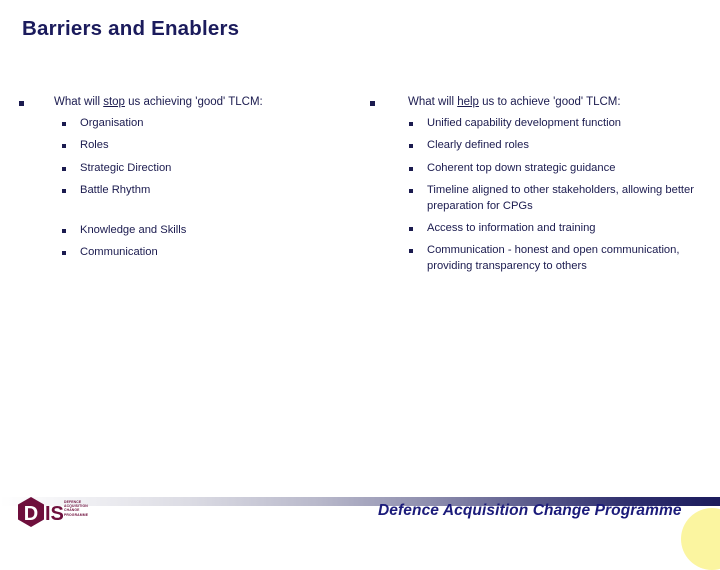 The width and height of the screenshot is (720, 570). Describe the element at coordinates (212, 252) in the screenshot. I see `list-item: Communication` at that location.